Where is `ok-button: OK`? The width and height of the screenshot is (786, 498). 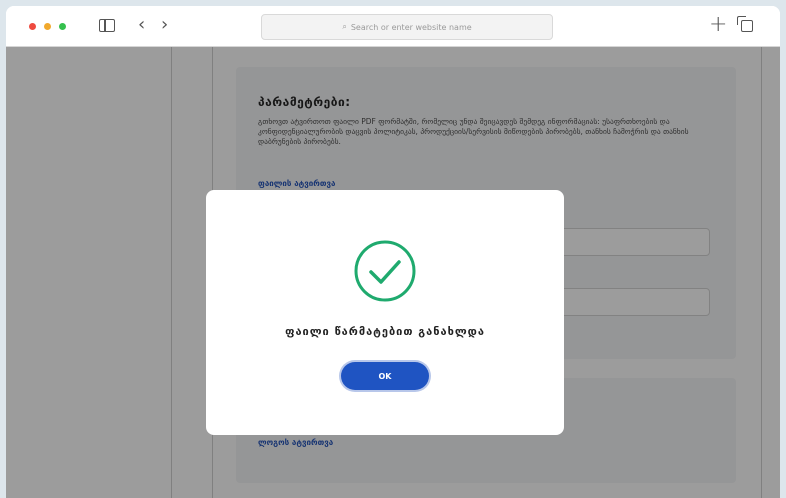 ok-button: OK is located at coordinates (385, 376).